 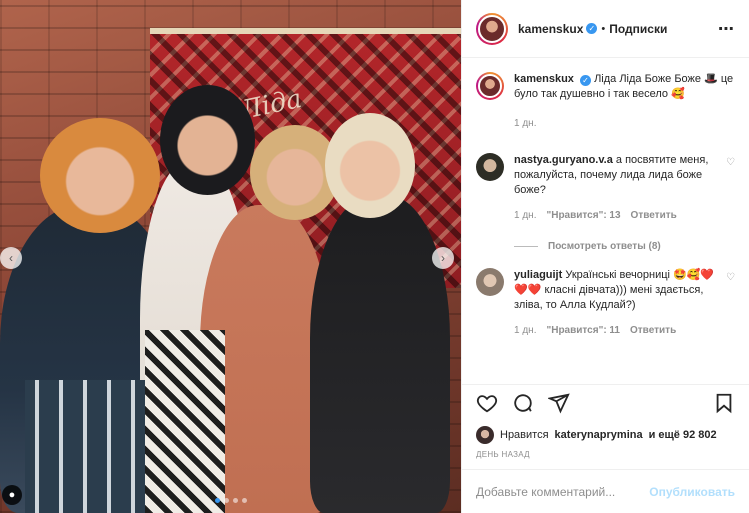 I want to click on post-actions, so click(x=605, y=404).